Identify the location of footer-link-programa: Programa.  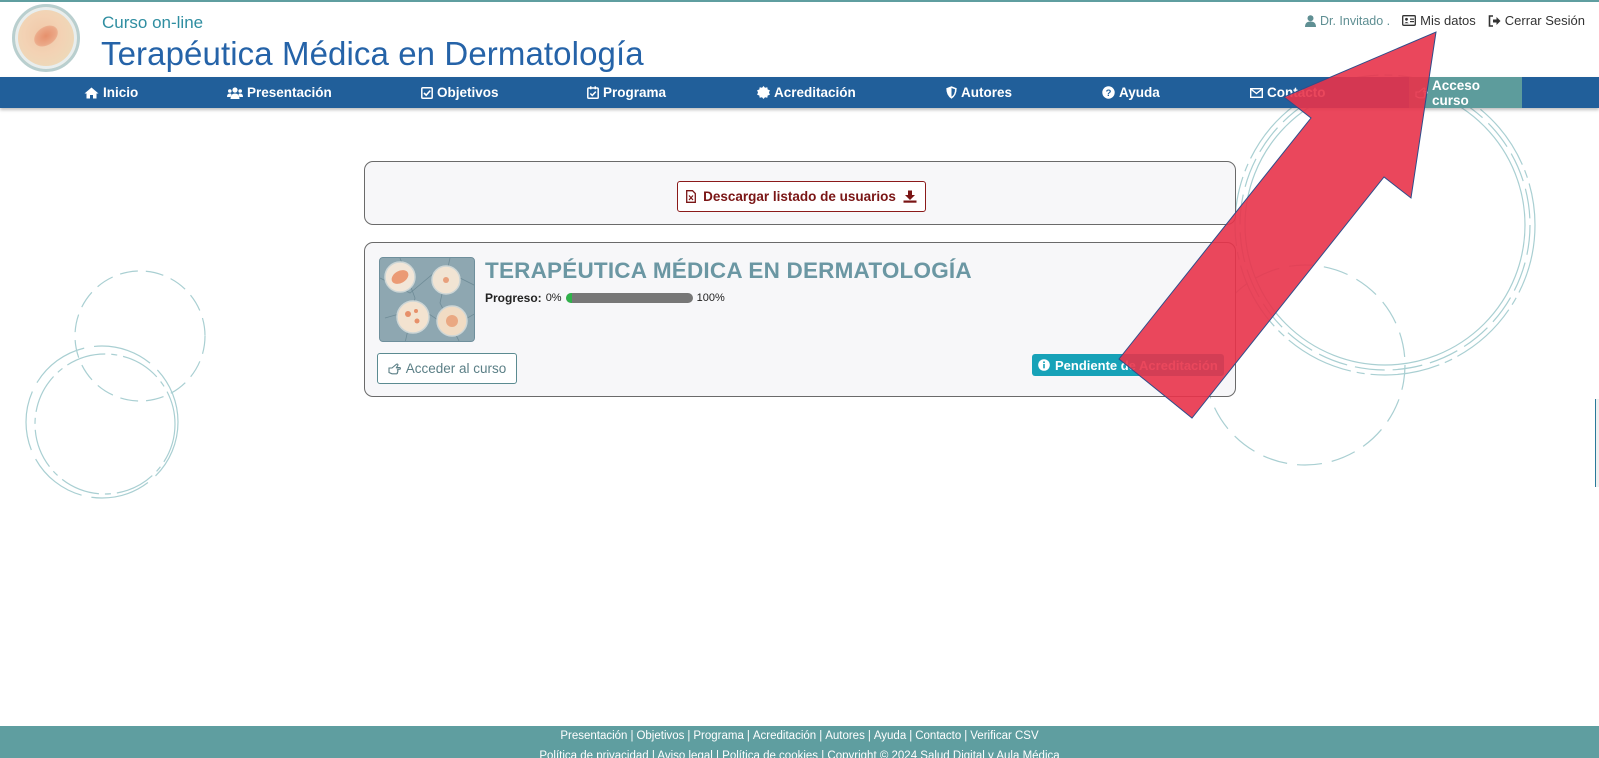
(718, 736).